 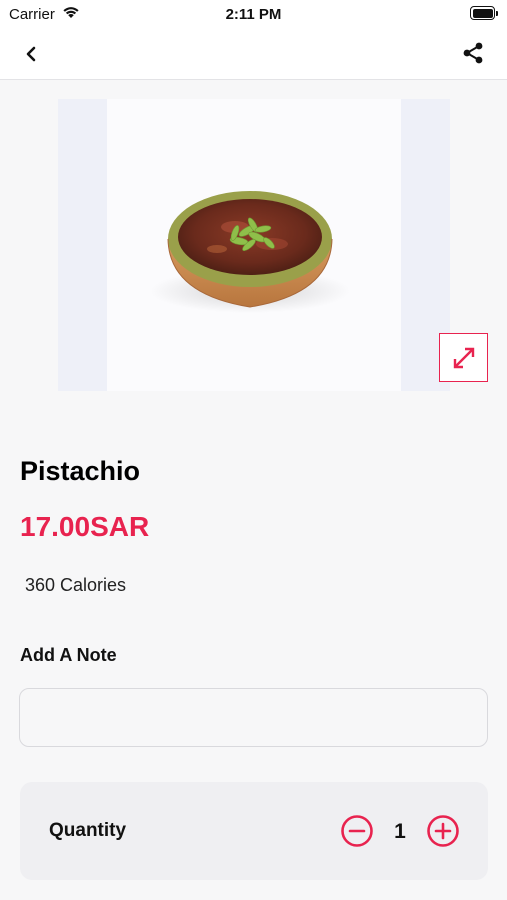 I want to click on status-time: 2:11 PM, so click(x=253, y=14).